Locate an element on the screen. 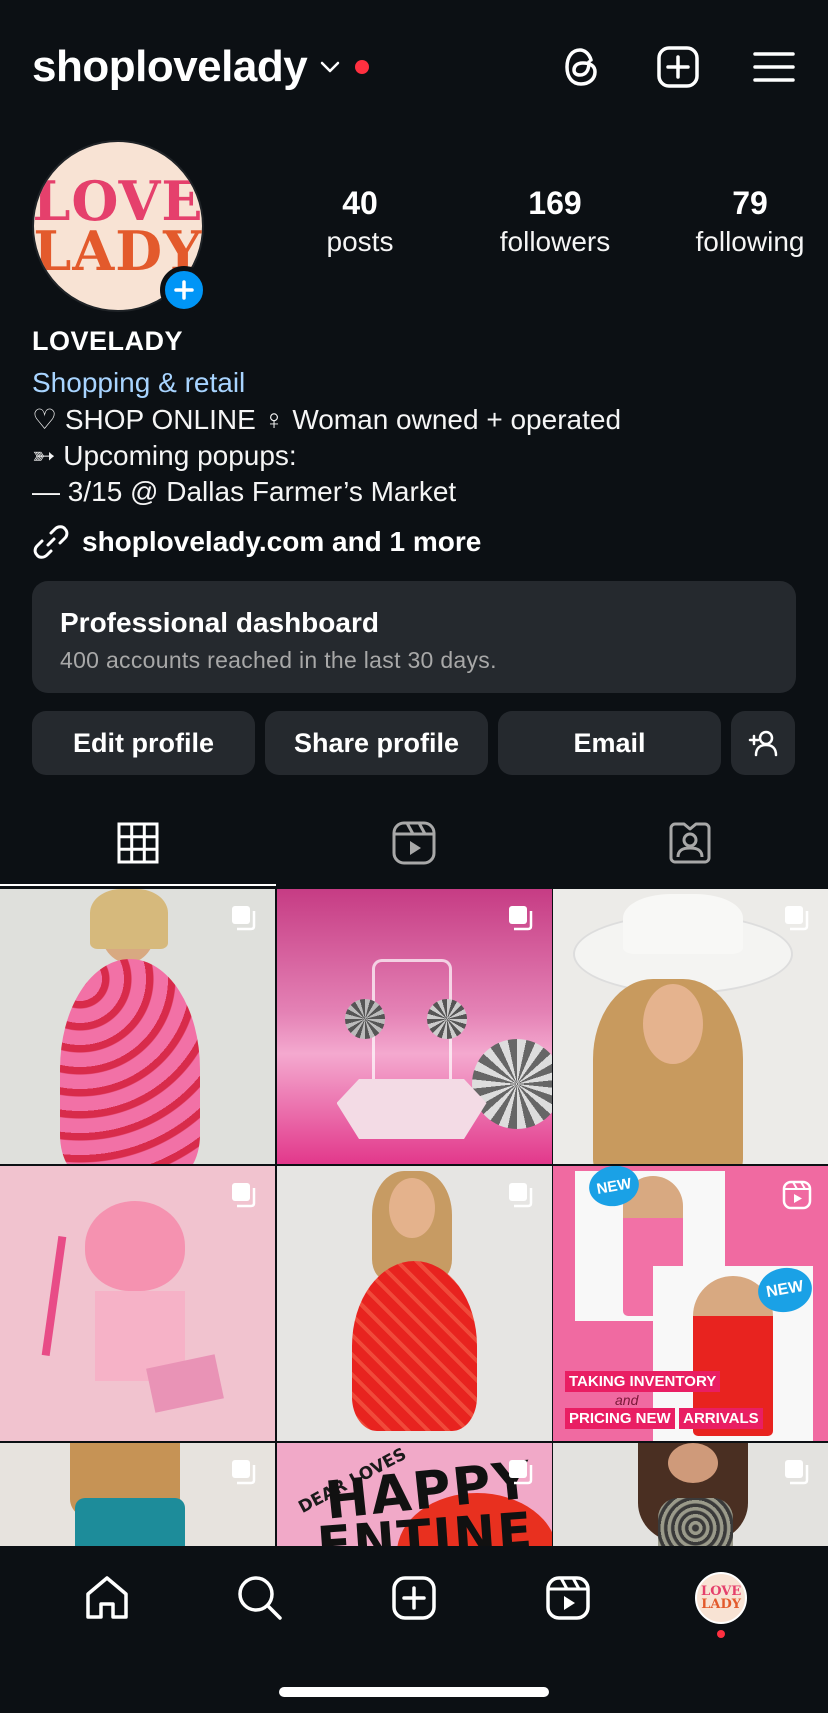  grid-icon is located at coordinates (138, 843).